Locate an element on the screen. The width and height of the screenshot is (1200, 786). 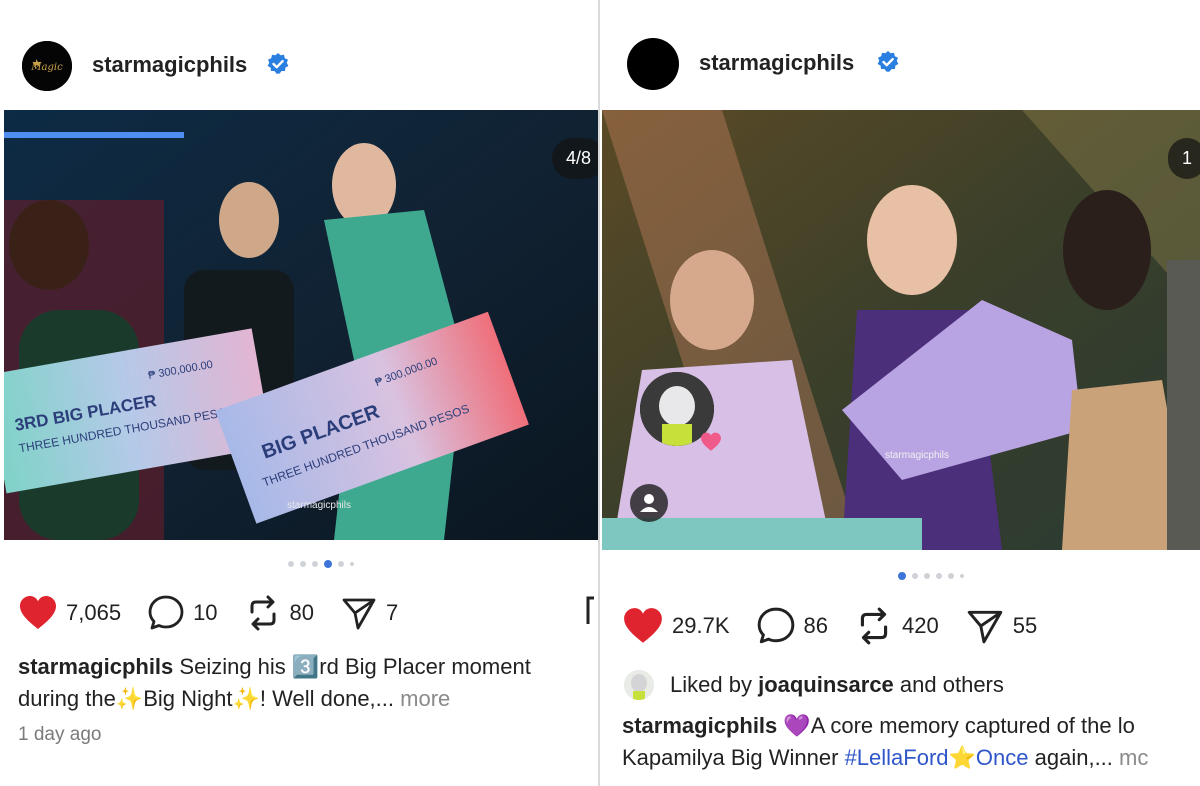
avatar: Magic is located at coordinates (47, 66).